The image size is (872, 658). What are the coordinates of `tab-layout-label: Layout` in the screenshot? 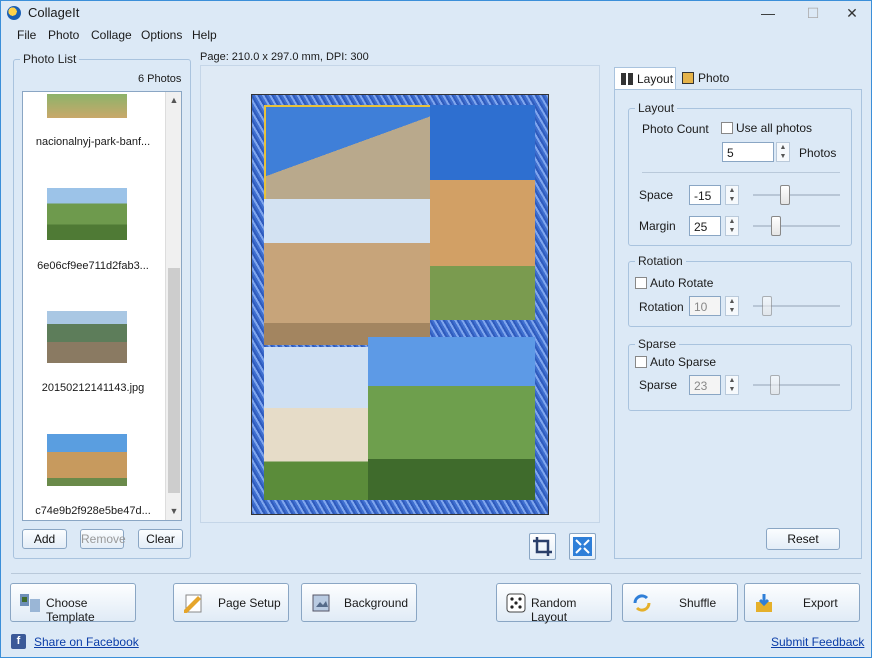 It's located at (655, 79).